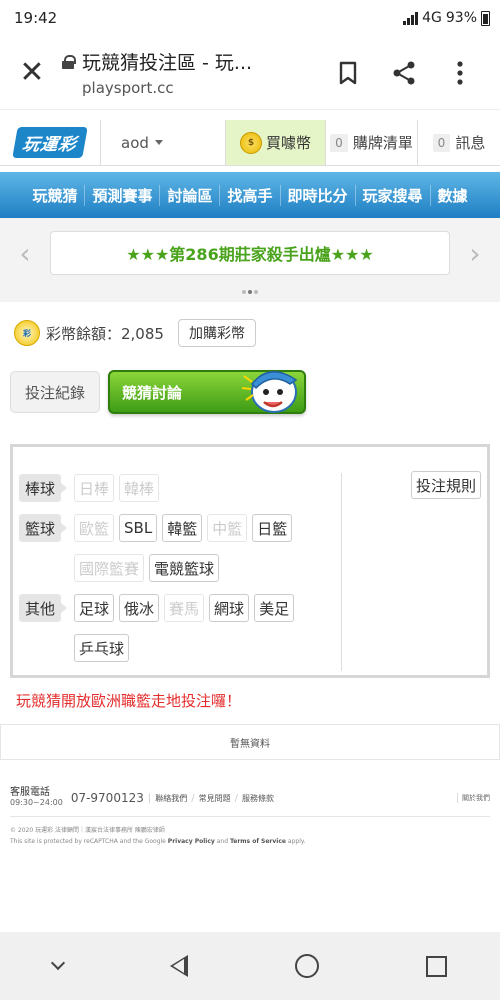 The height and width of the screenshot is (1000, 500). What do you see at coordinates (178, 648) in the screenshot?
I see `row-other-2: 乒乓球` at bounding box center [178, 648].